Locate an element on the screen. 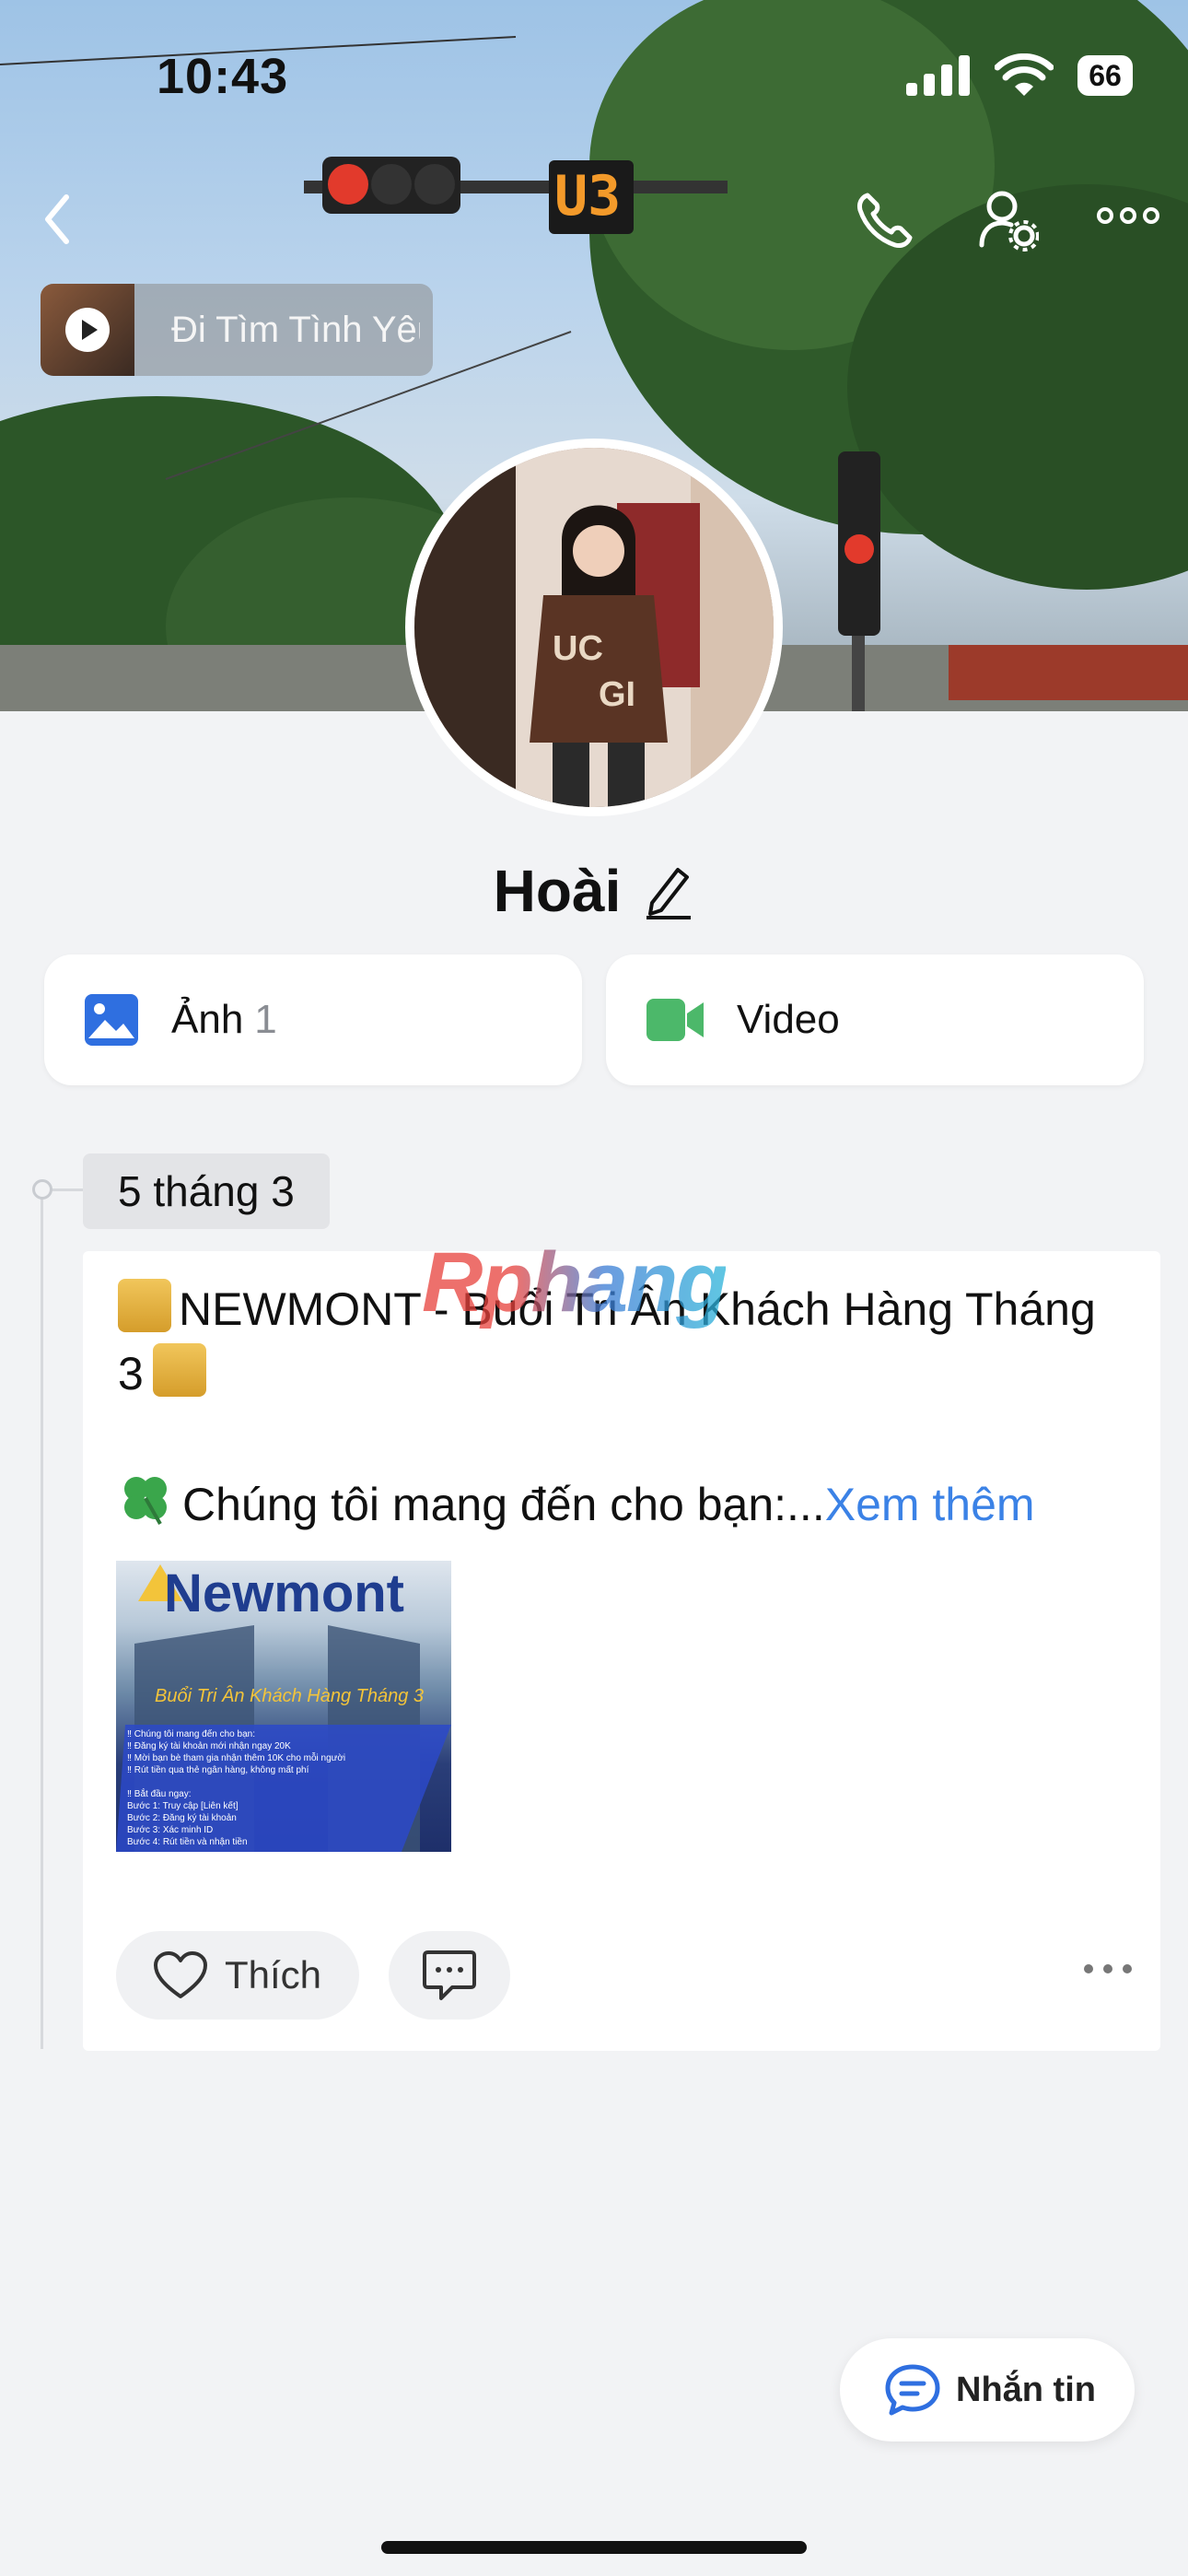  timeline-dot is located at coordinates (42, 1189).